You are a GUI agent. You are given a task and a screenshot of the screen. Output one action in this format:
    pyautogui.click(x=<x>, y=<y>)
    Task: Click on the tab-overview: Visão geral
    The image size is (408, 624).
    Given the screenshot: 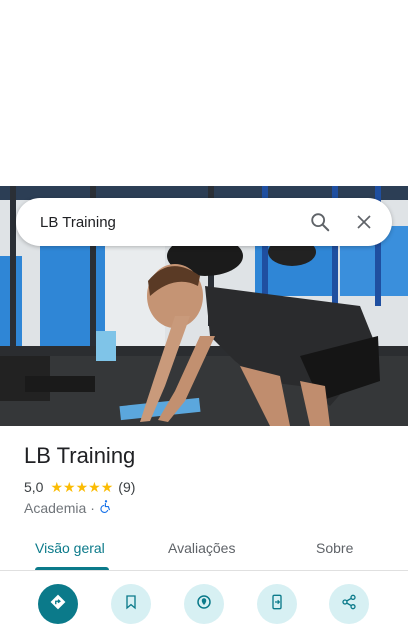 What is the action you would take?
    pyautogui.click(x=70, y=548)
    